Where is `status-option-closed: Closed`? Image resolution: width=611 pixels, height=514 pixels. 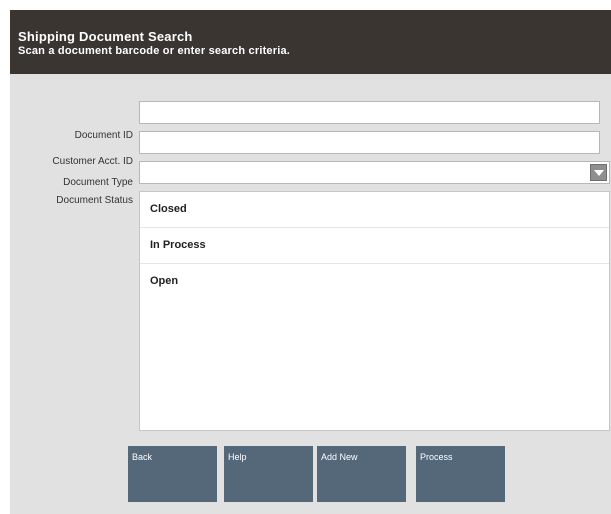 status-option-closed: Closed is located at coordinates (374, 210).